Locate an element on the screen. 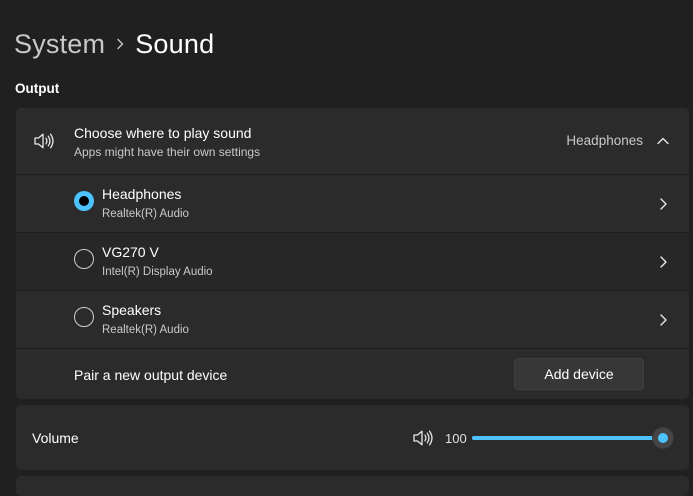 Image resolution: width=693 pixels, height=496 pixels. volume-slider is located at coordinates (573, 438).